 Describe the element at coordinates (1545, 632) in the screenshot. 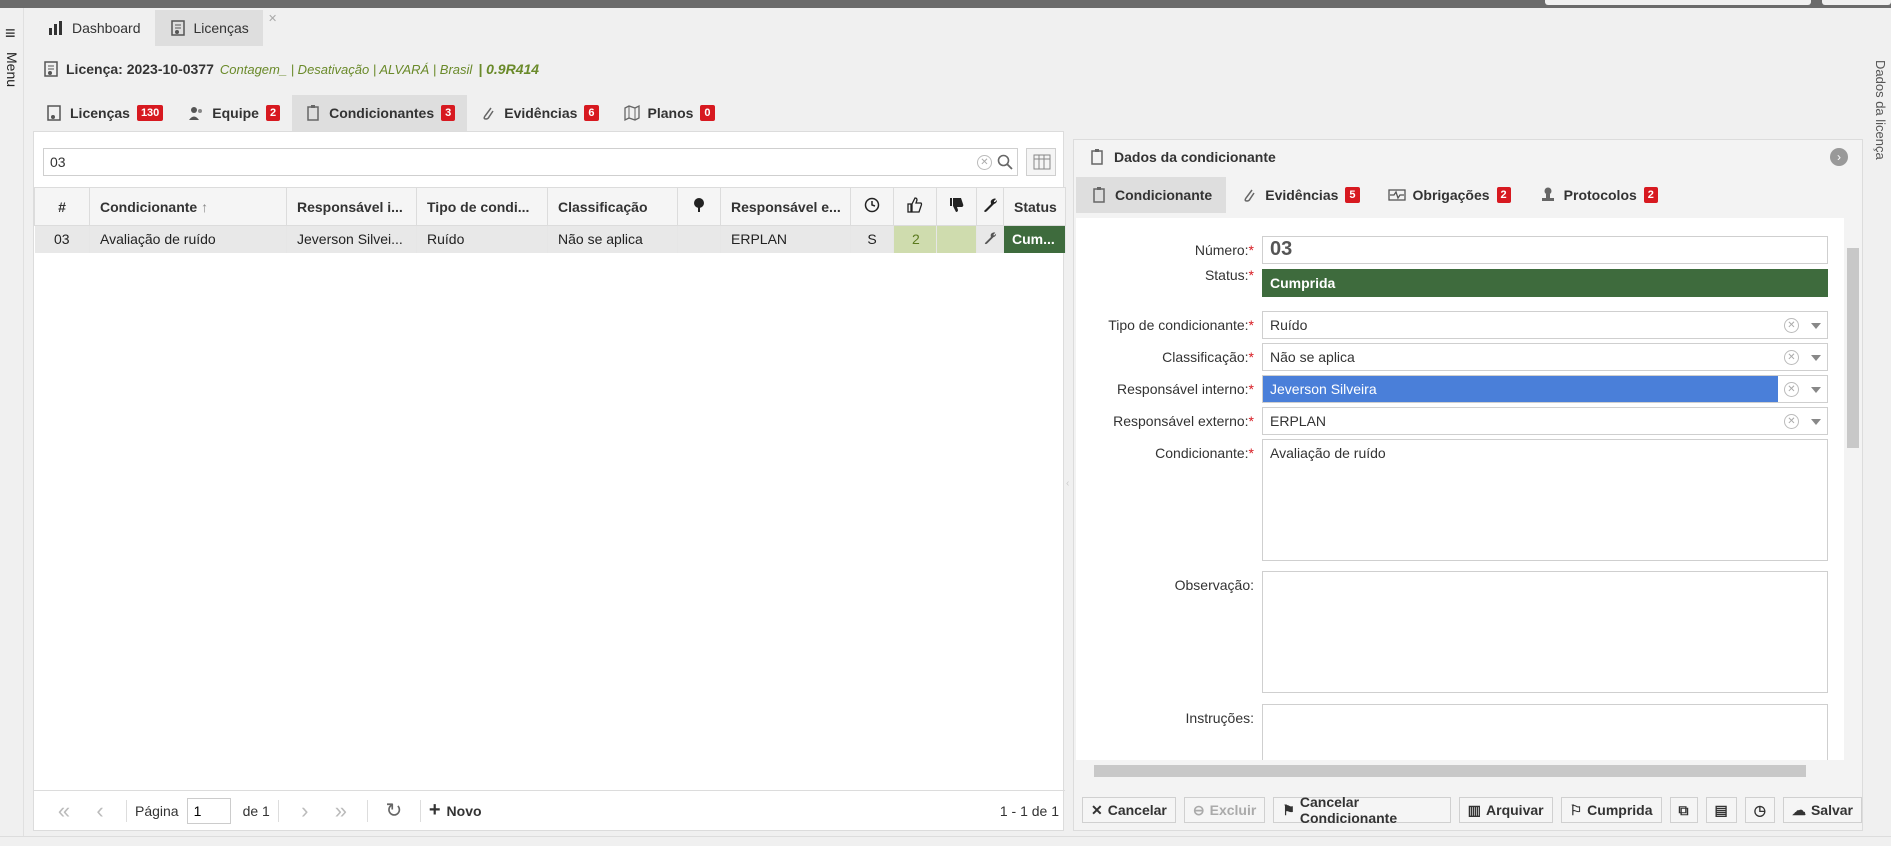

I see `observacao-textarea` at that location.